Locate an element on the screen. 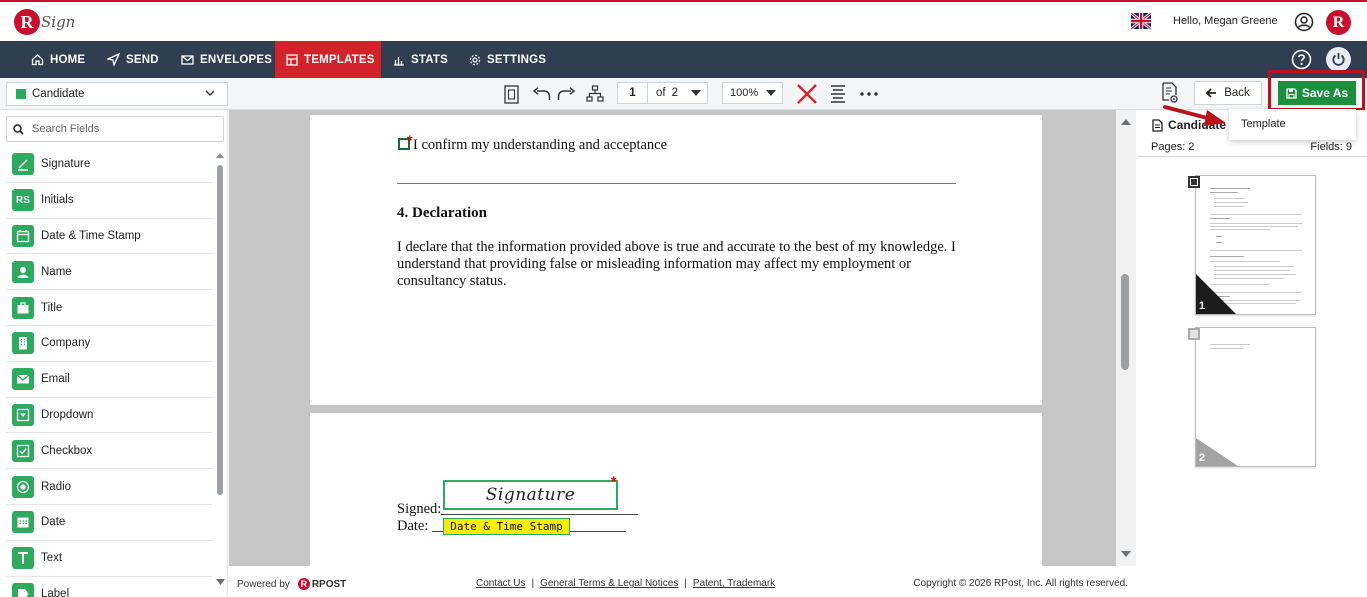  nav-home: HOME is located at coordinates (58, 59).